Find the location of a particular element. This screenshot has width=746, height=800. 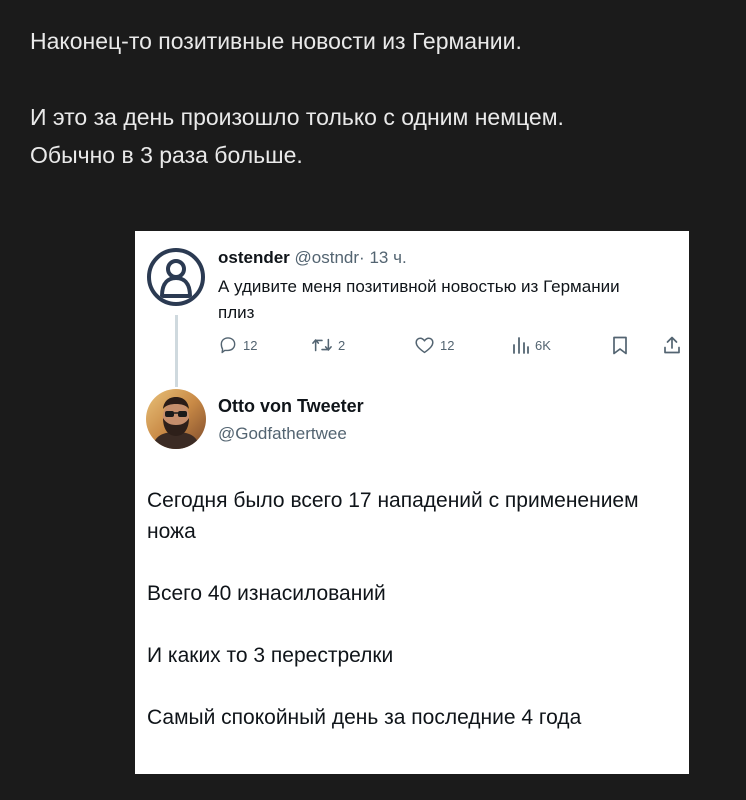

retweet-button: 2 is located at coordinates (328, 345).